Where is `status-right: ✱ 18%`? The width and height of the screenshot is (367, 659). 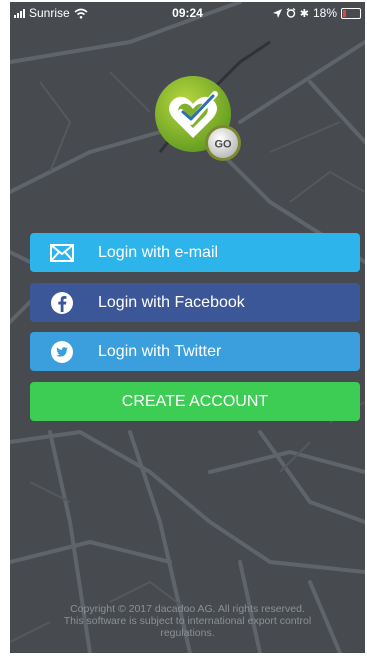 status-right: ✱ 18% is located at coordinates (316, 13).